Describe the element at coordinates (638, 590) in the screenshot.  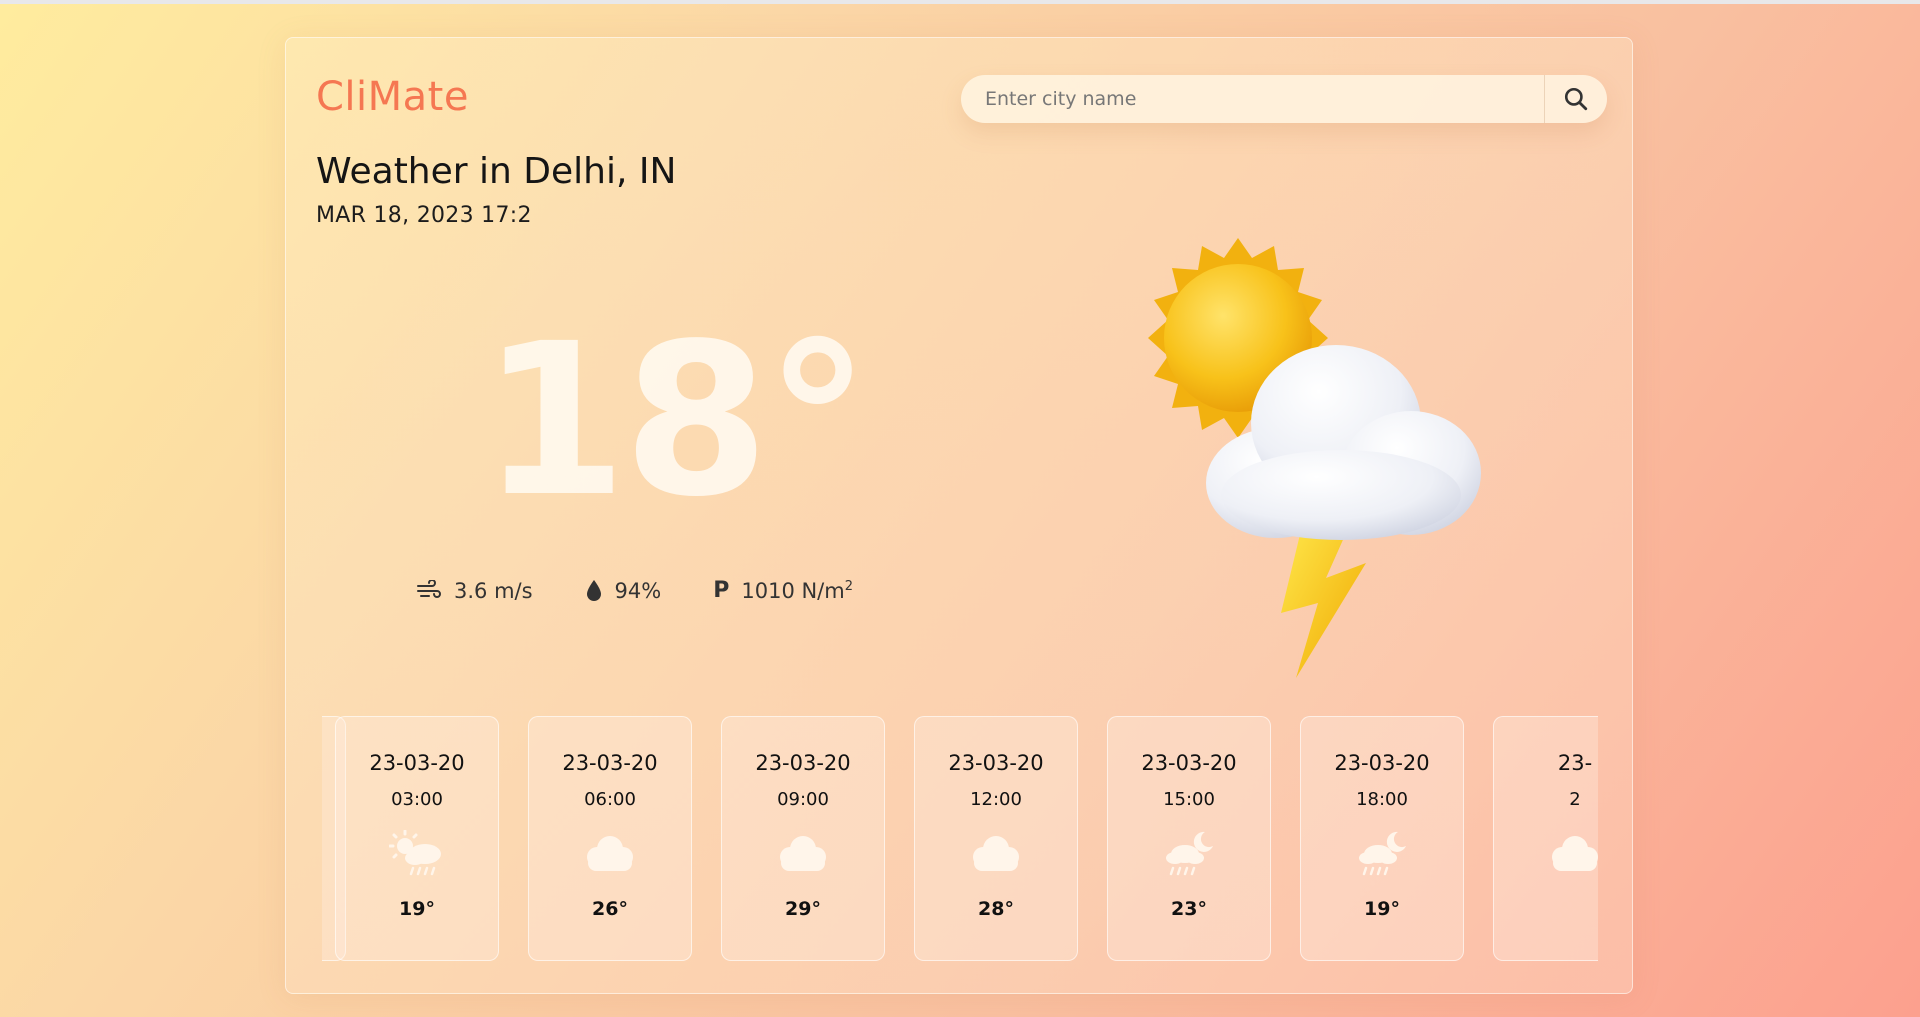
I see `humidity-value: 94%` at that location.